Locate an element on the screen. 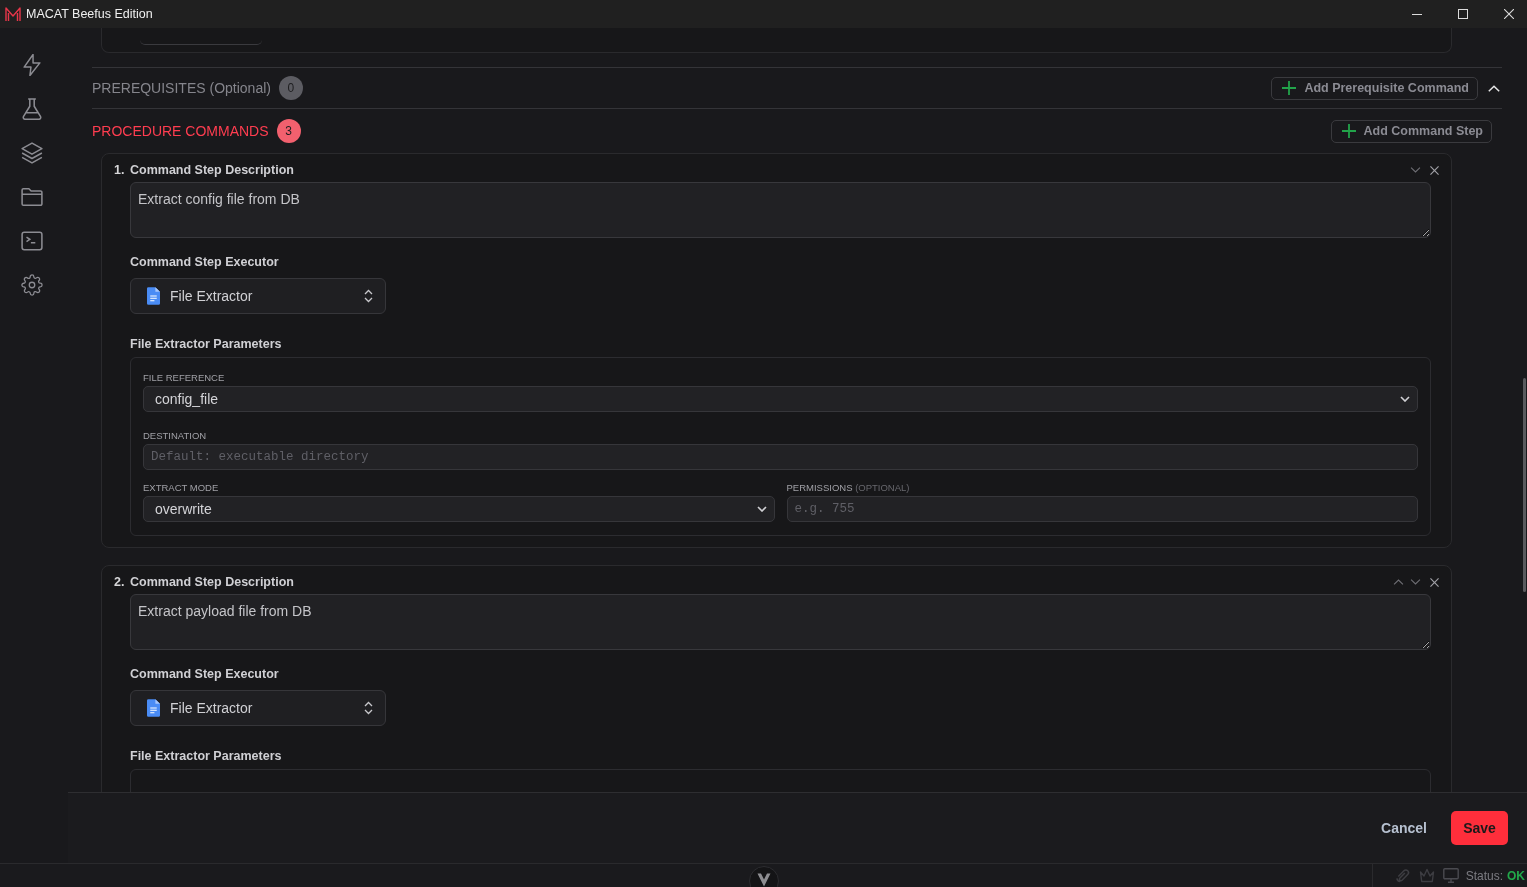 Image resolution: width=1527 pixels, height=887 pixels. lightning-icon is located at coordinates (32, 65).